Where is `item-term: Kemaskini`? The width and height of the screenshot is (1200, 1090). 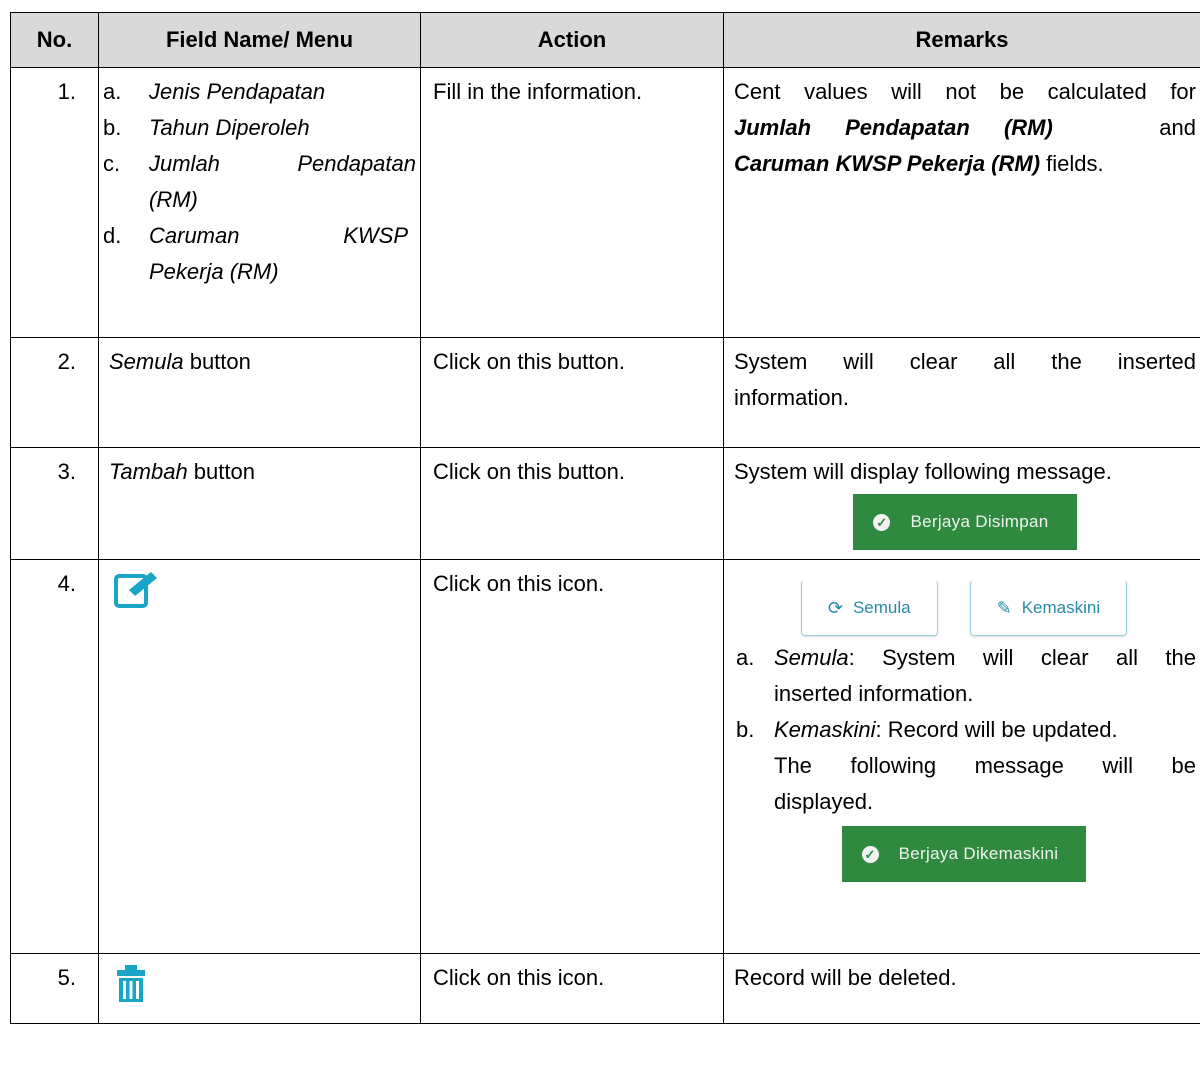
item-term: Kemaskini is located at coordinates (825, 729).